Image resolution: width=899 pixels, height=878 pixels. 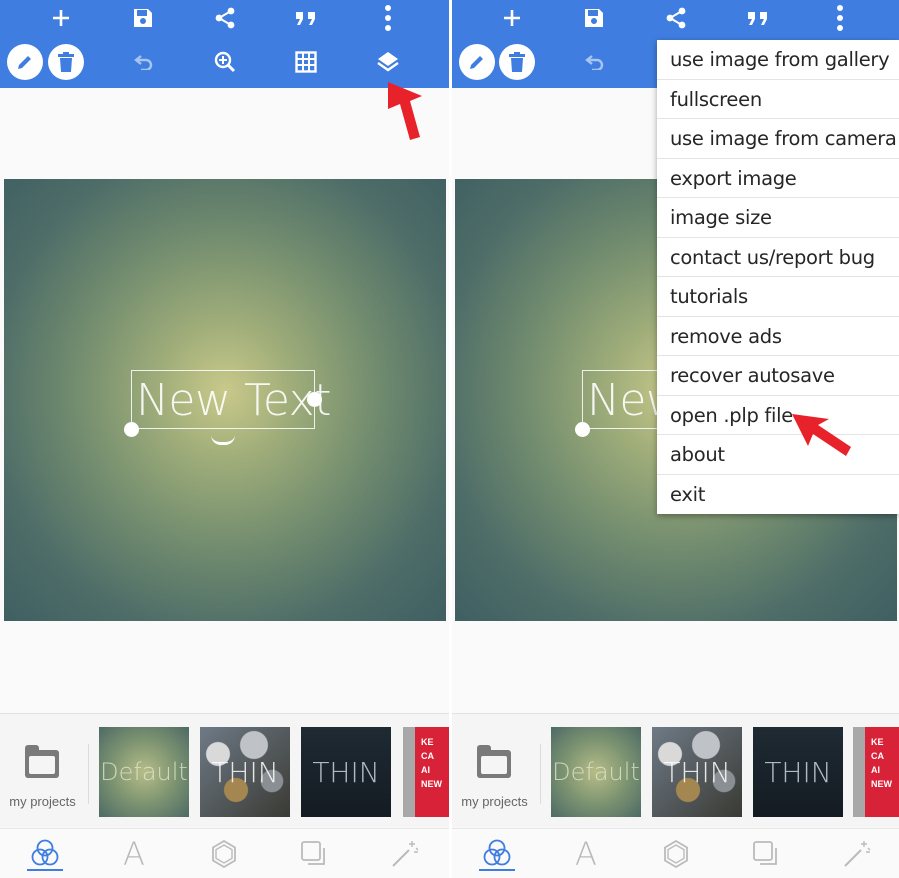 What do you see at coordinates (778, 178) in the screenshot?
I see `menu-item-export-image: export image` at bounding box center [778, 178].